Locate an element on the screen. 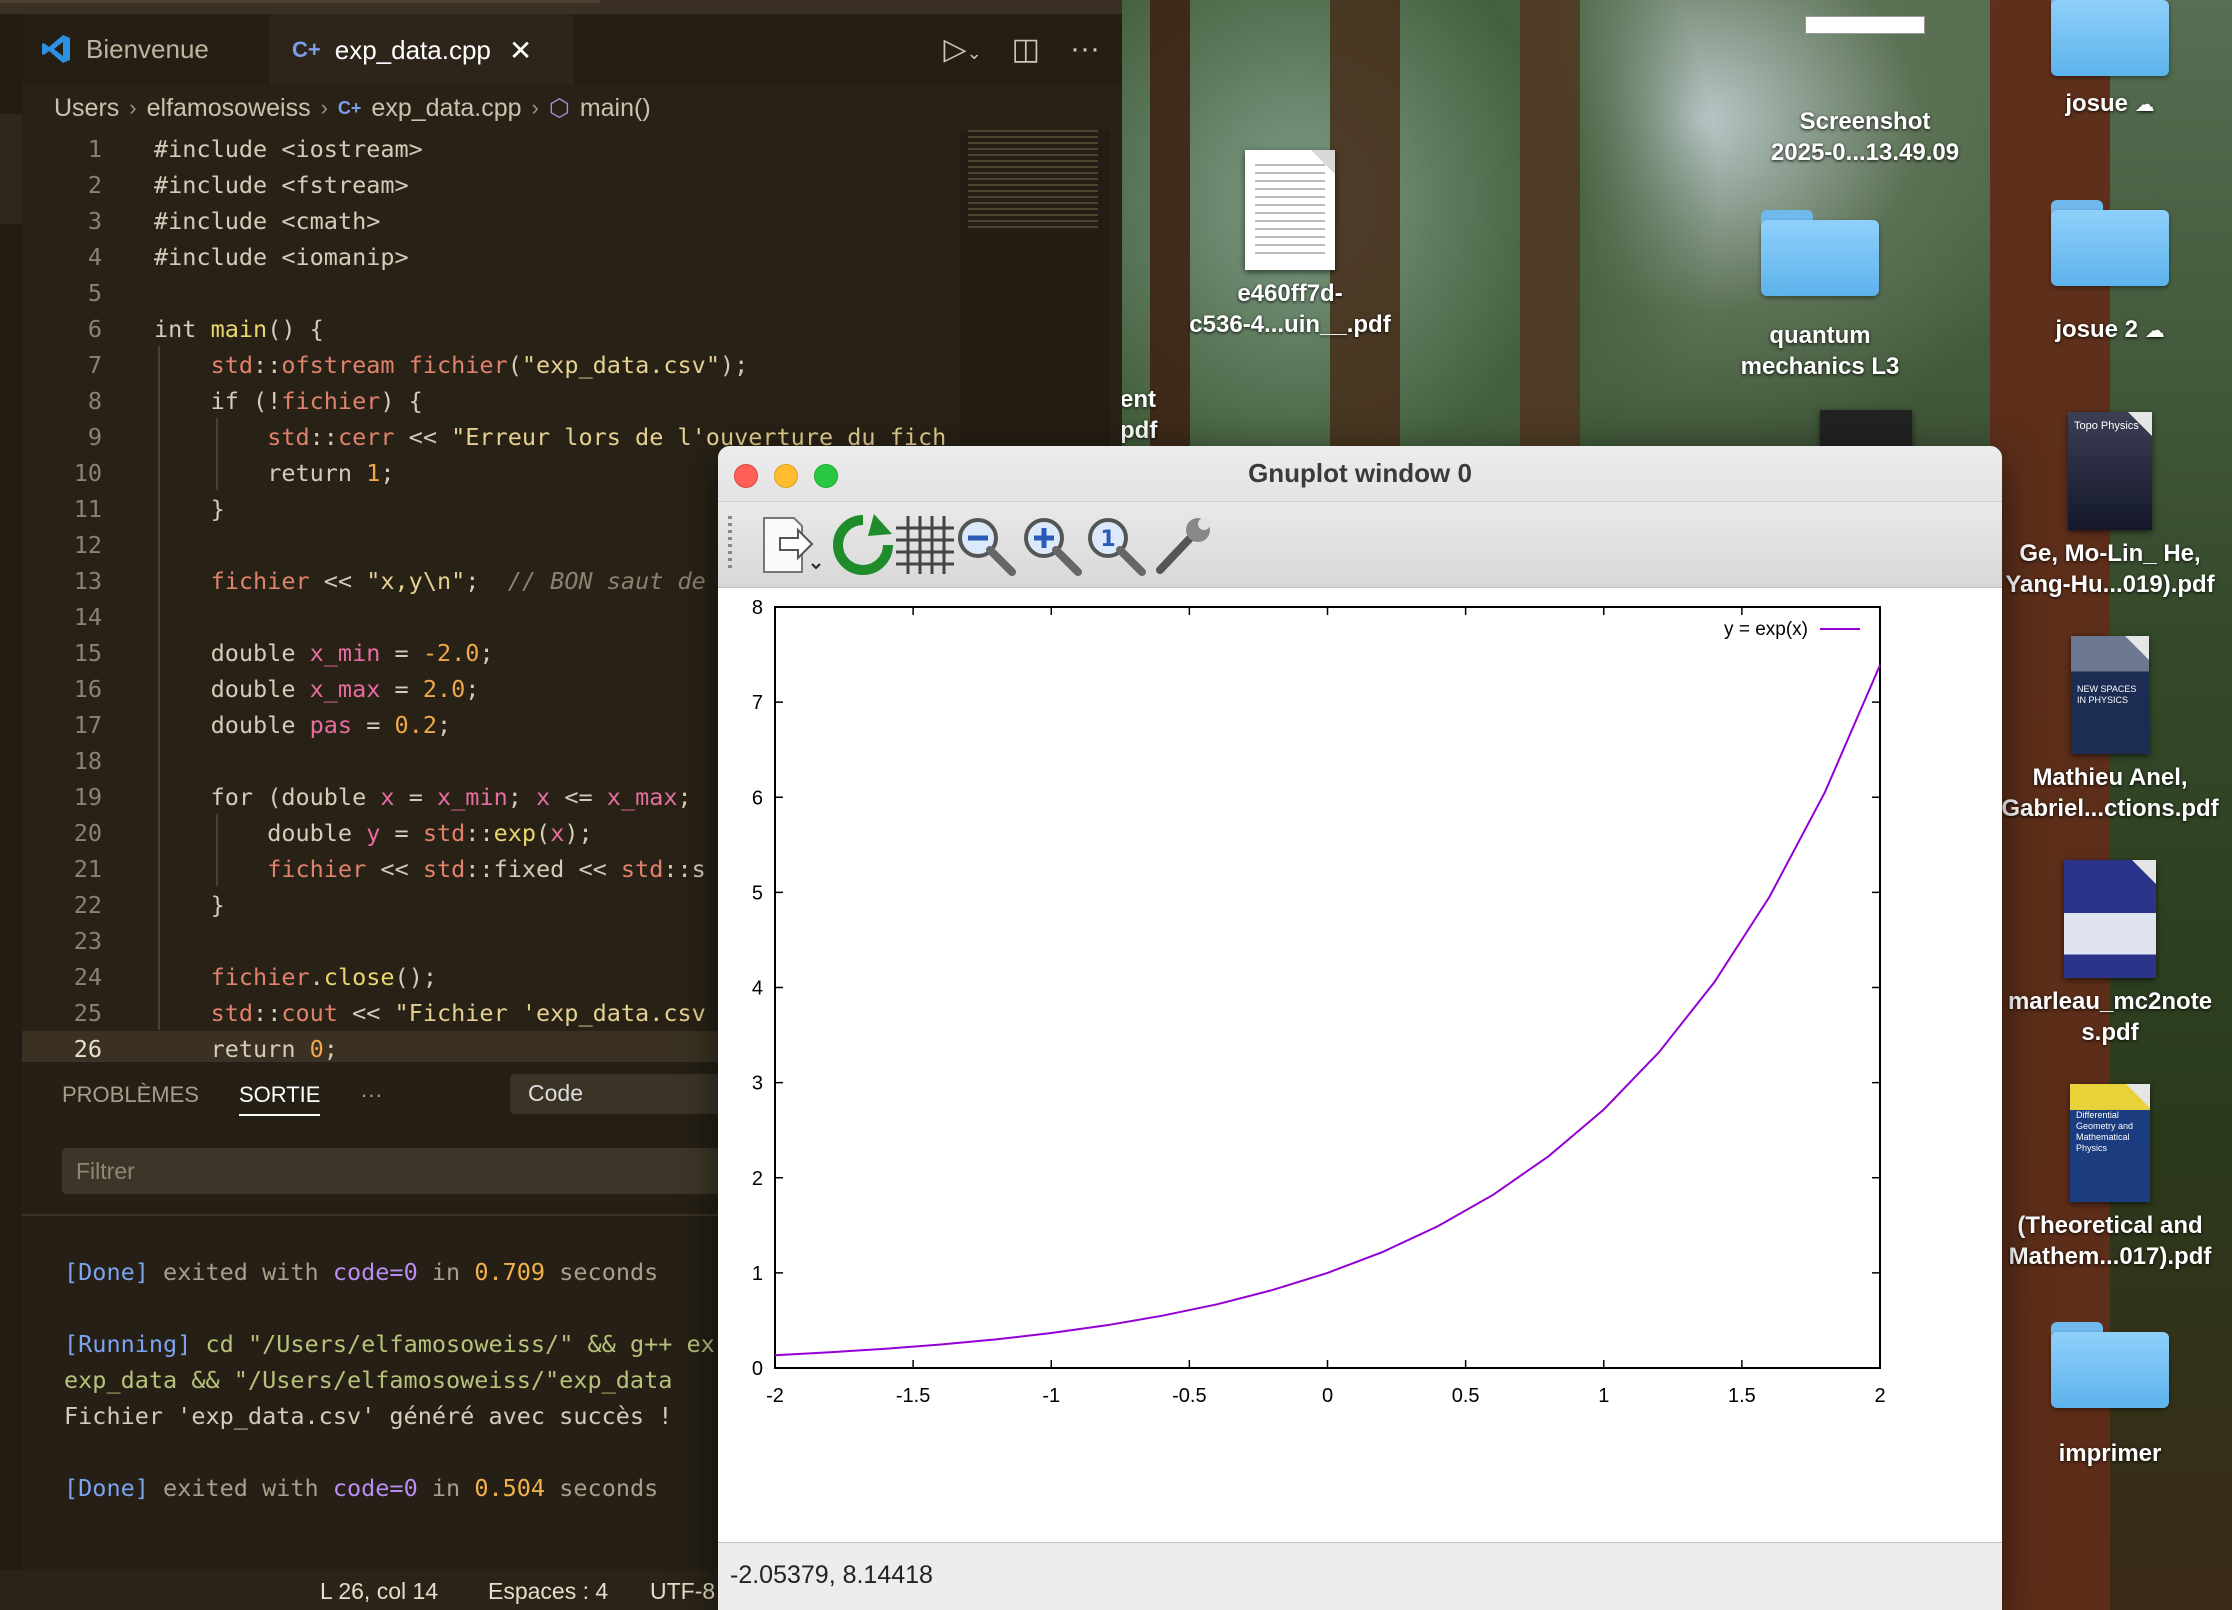 Image resolution: width=2232 pixels, height=1610 pixels. code-text: #include <iomanip> is located at coordinates (281, 257).